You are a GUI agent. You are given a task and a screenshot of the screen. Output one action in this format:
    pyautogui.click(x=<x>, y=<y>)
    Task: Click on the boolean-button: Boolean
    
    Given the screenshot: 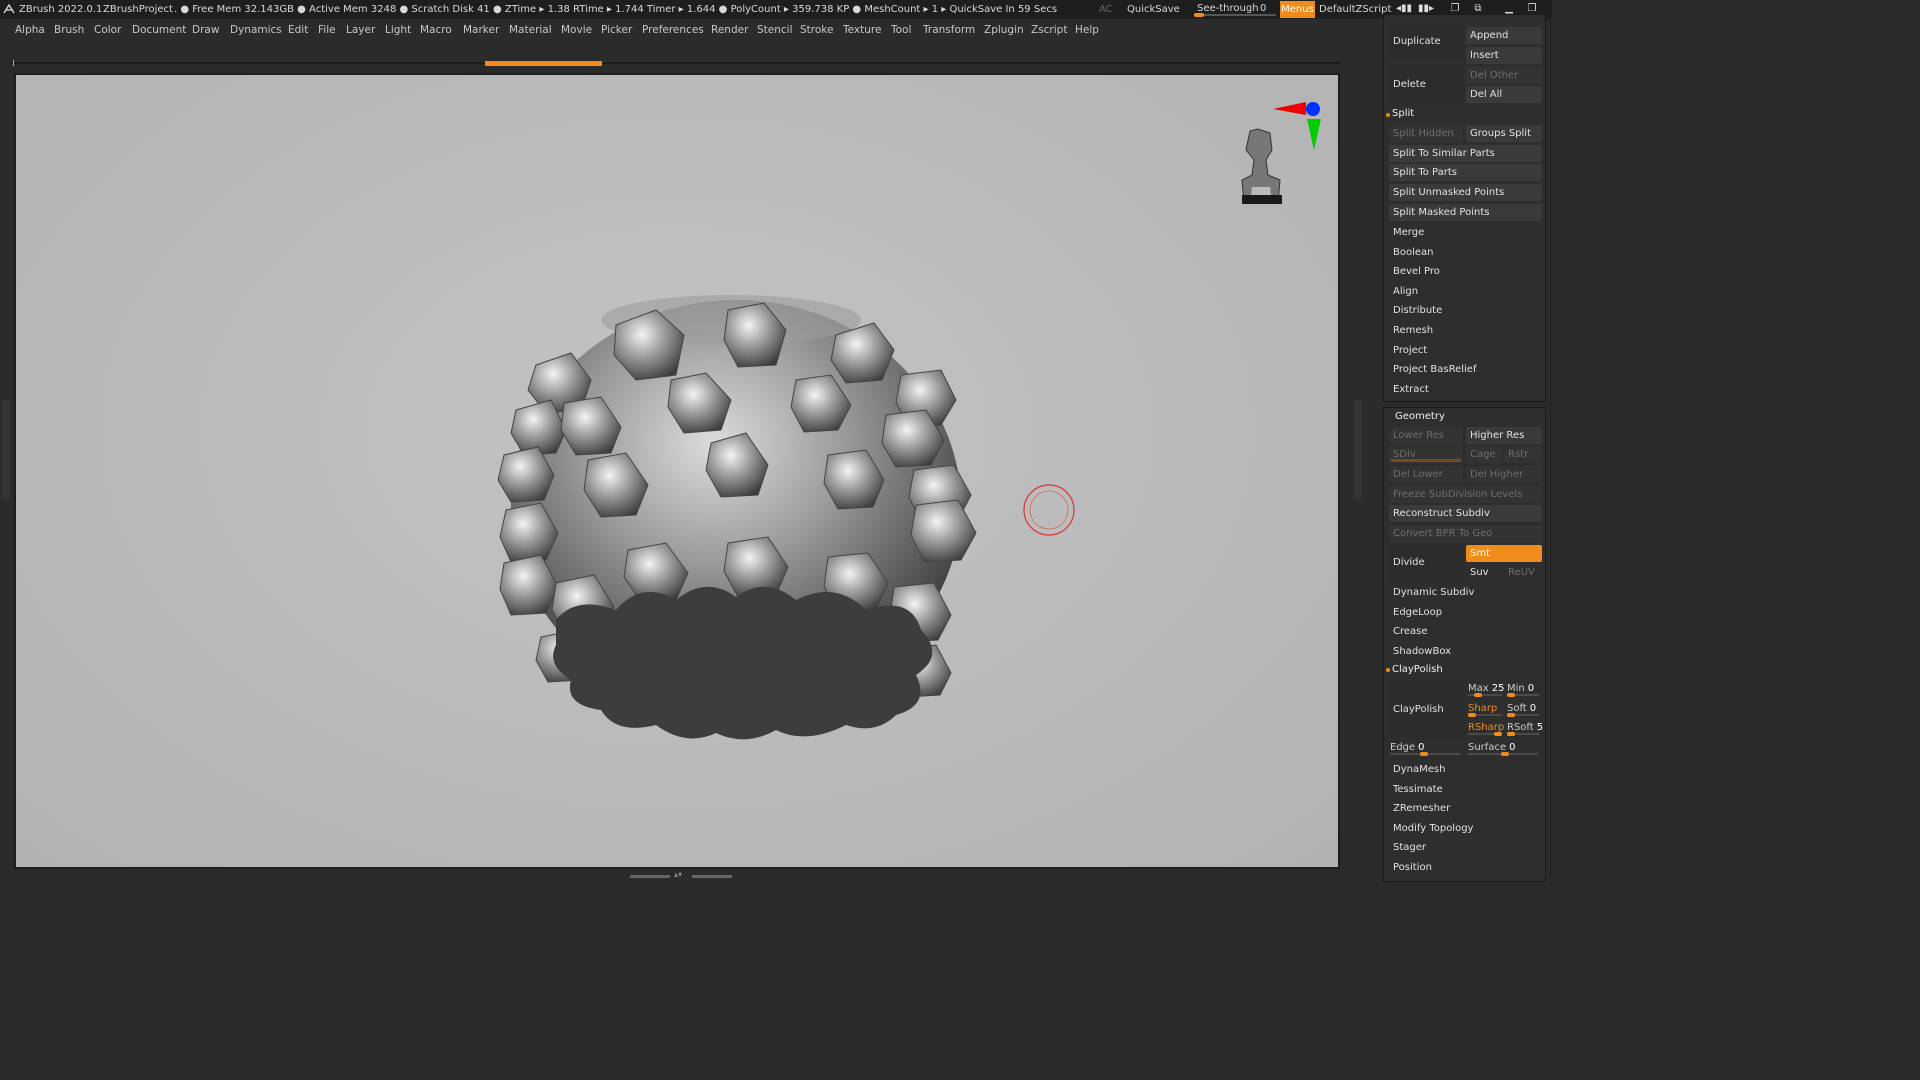 What is the action you would take?
    pyautogui.click(x=1465, y=252)
    